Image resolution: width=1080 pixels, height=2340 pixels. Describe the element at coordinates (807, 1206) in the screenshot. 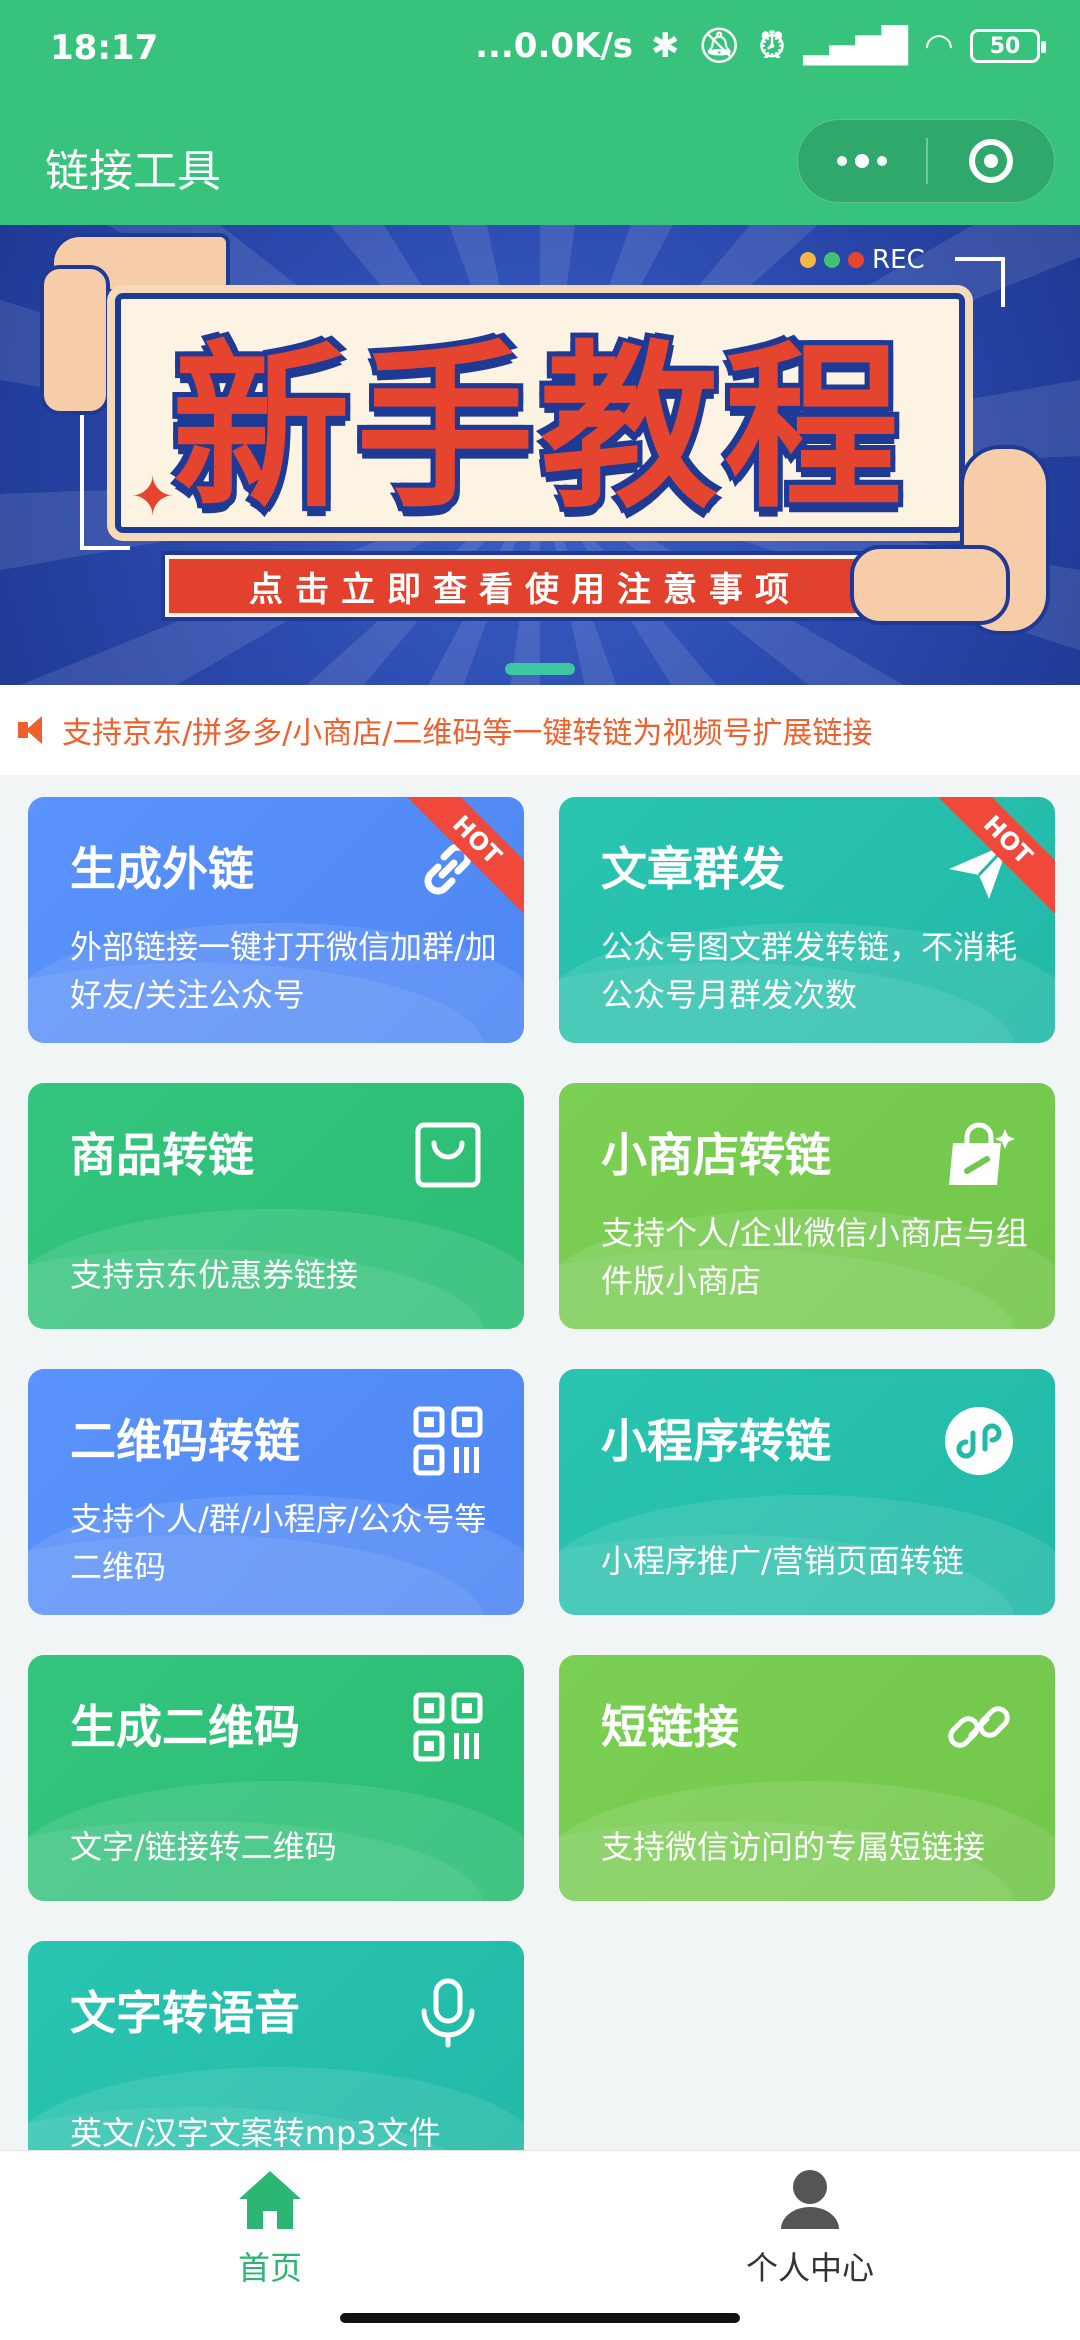

I see `tool-card-mini-shop-link: 小商店转链 支持个人/企业微信小商店与组件版小商店` at that location.